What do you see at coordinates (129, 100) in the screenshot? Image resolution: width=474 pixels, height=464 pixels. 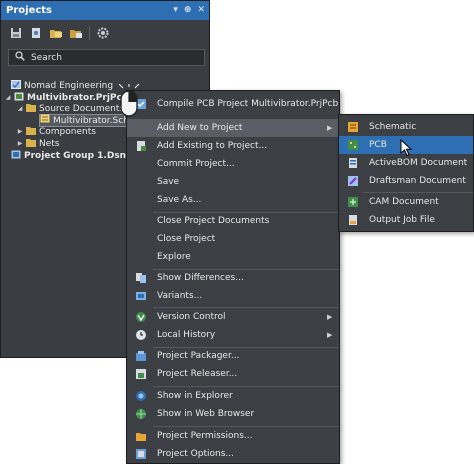 I see `mouse-right-click-icon` at bounding box center [129, 100].